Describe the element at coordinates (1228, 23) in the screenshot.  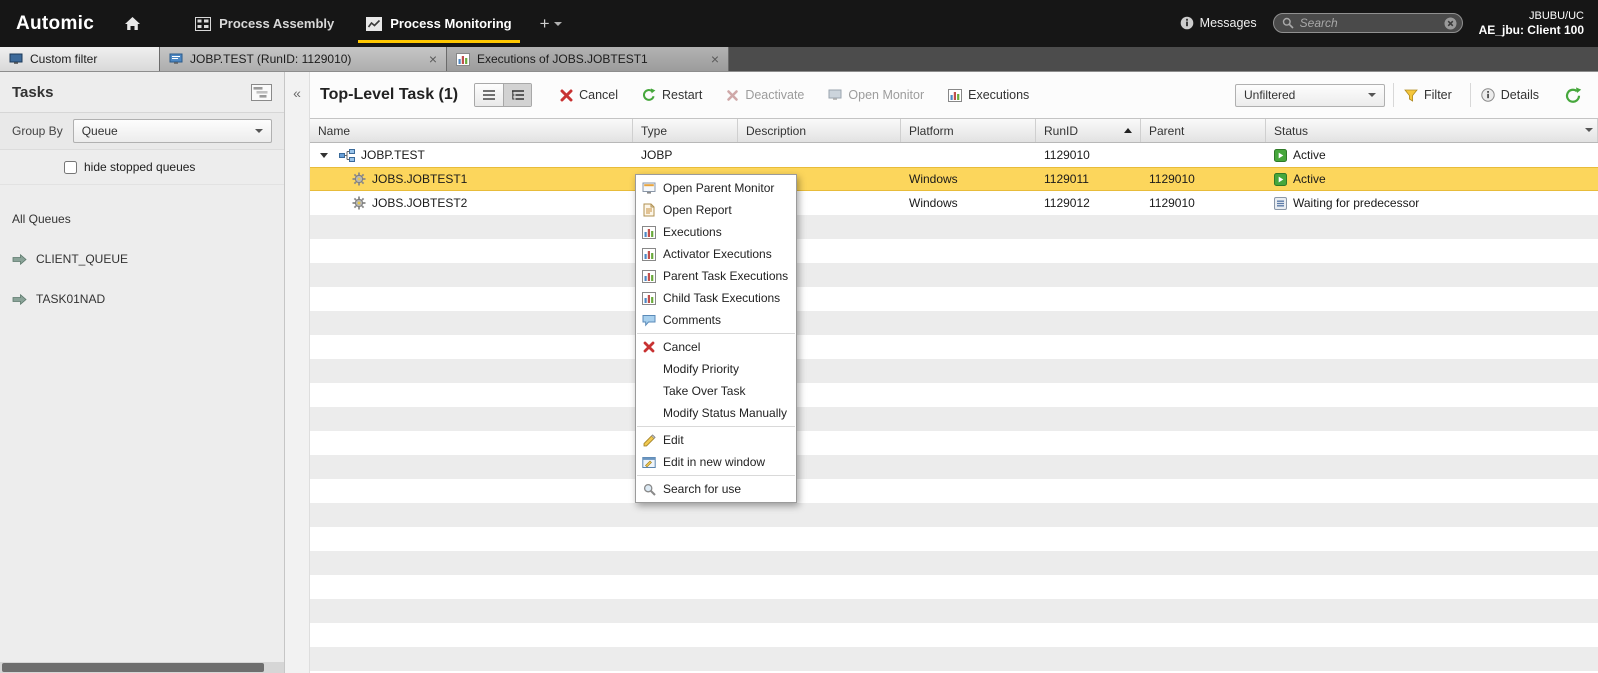
I see `messages-label: Messages` at that location.